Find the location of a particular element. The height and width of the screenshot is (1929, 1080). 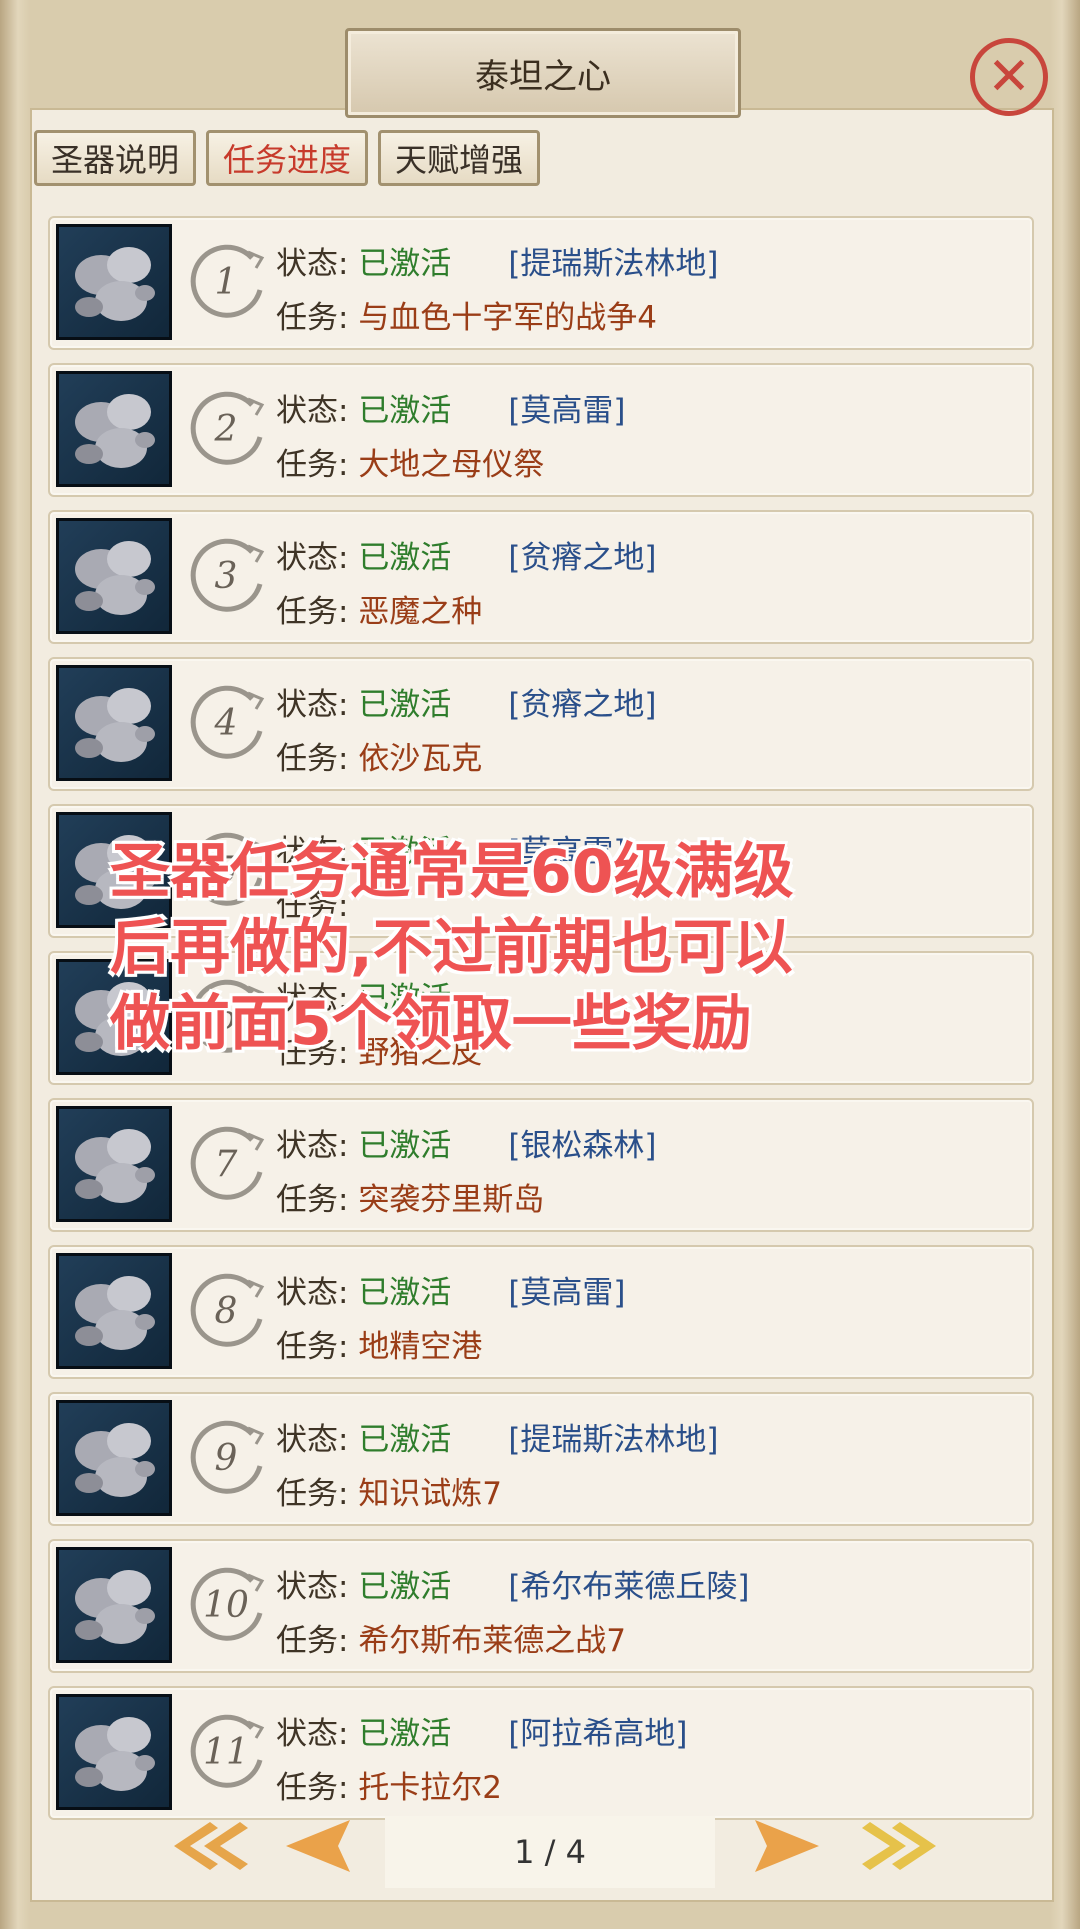

dragon-ring-icon: 10 is located at coordinates (226, 1605).